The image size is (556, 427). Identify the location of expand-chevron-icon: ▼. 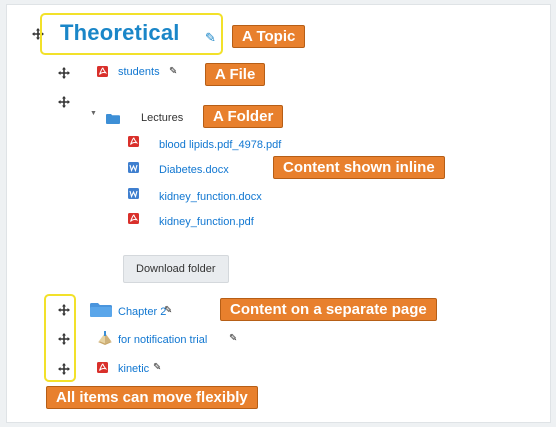
(93, 113).